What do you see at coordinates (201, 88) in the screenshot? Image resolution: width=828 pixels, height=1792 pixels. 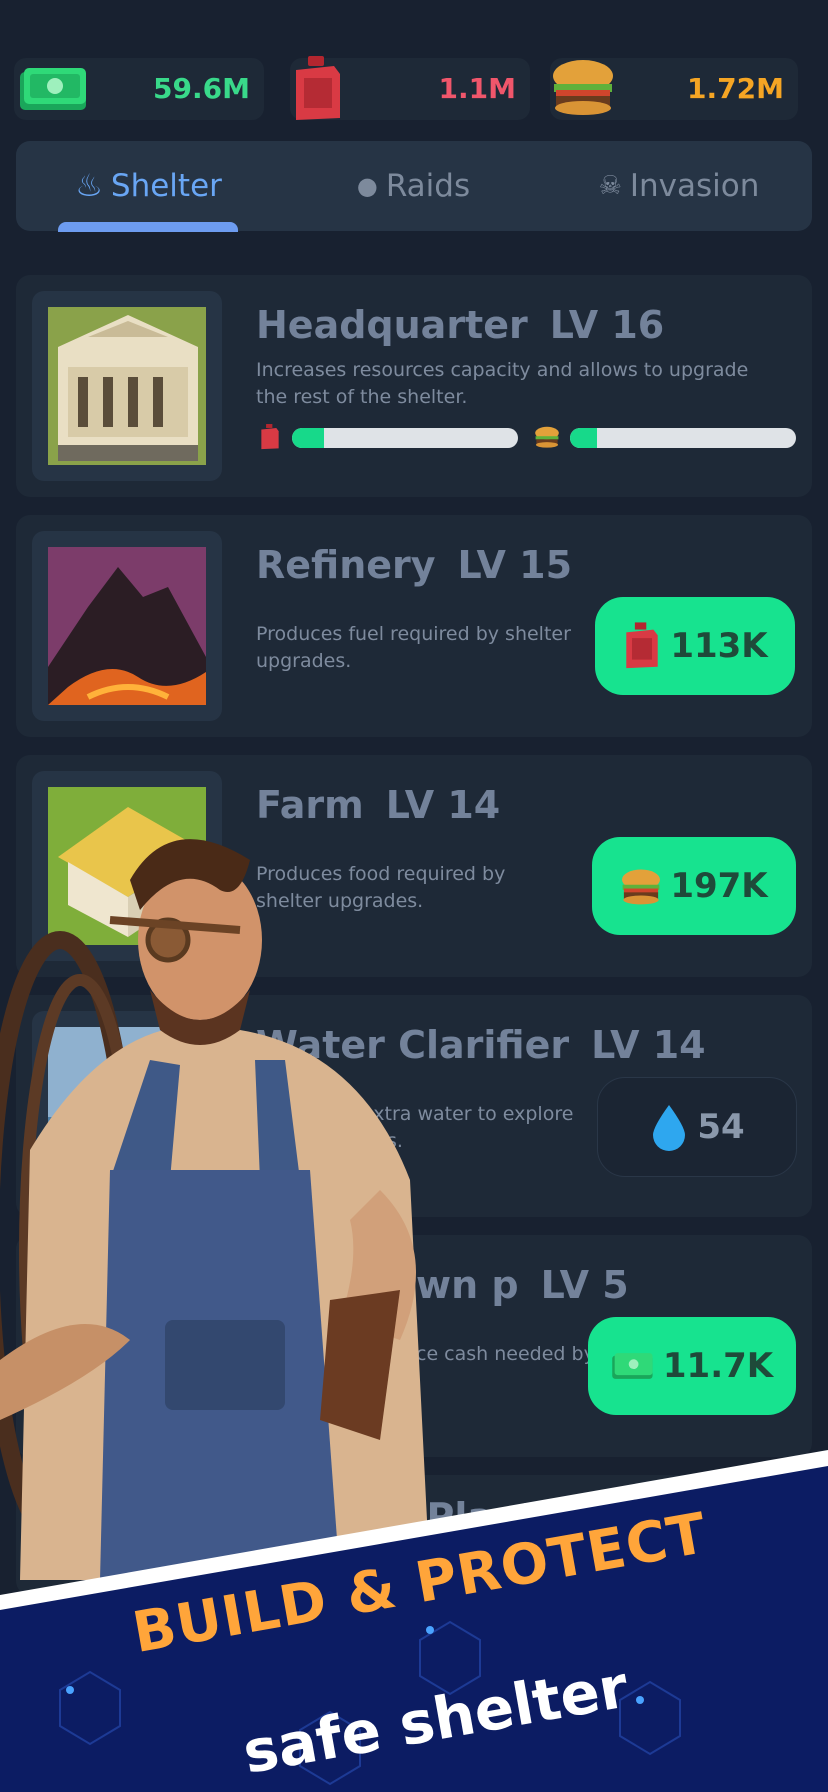 I see `cash-value: 59.6M` at bounding box center [201, 88].